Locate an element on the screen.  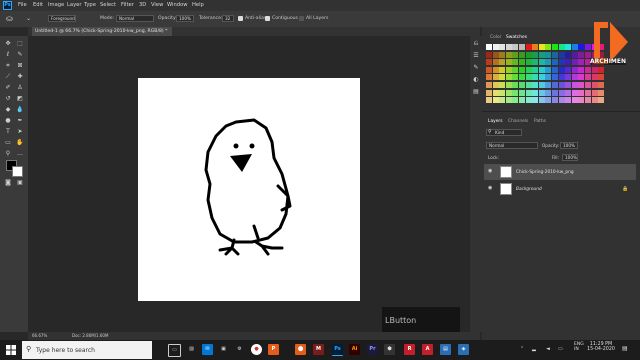
hand-tool-icon: ✋ is located at coordinates (20, 142).